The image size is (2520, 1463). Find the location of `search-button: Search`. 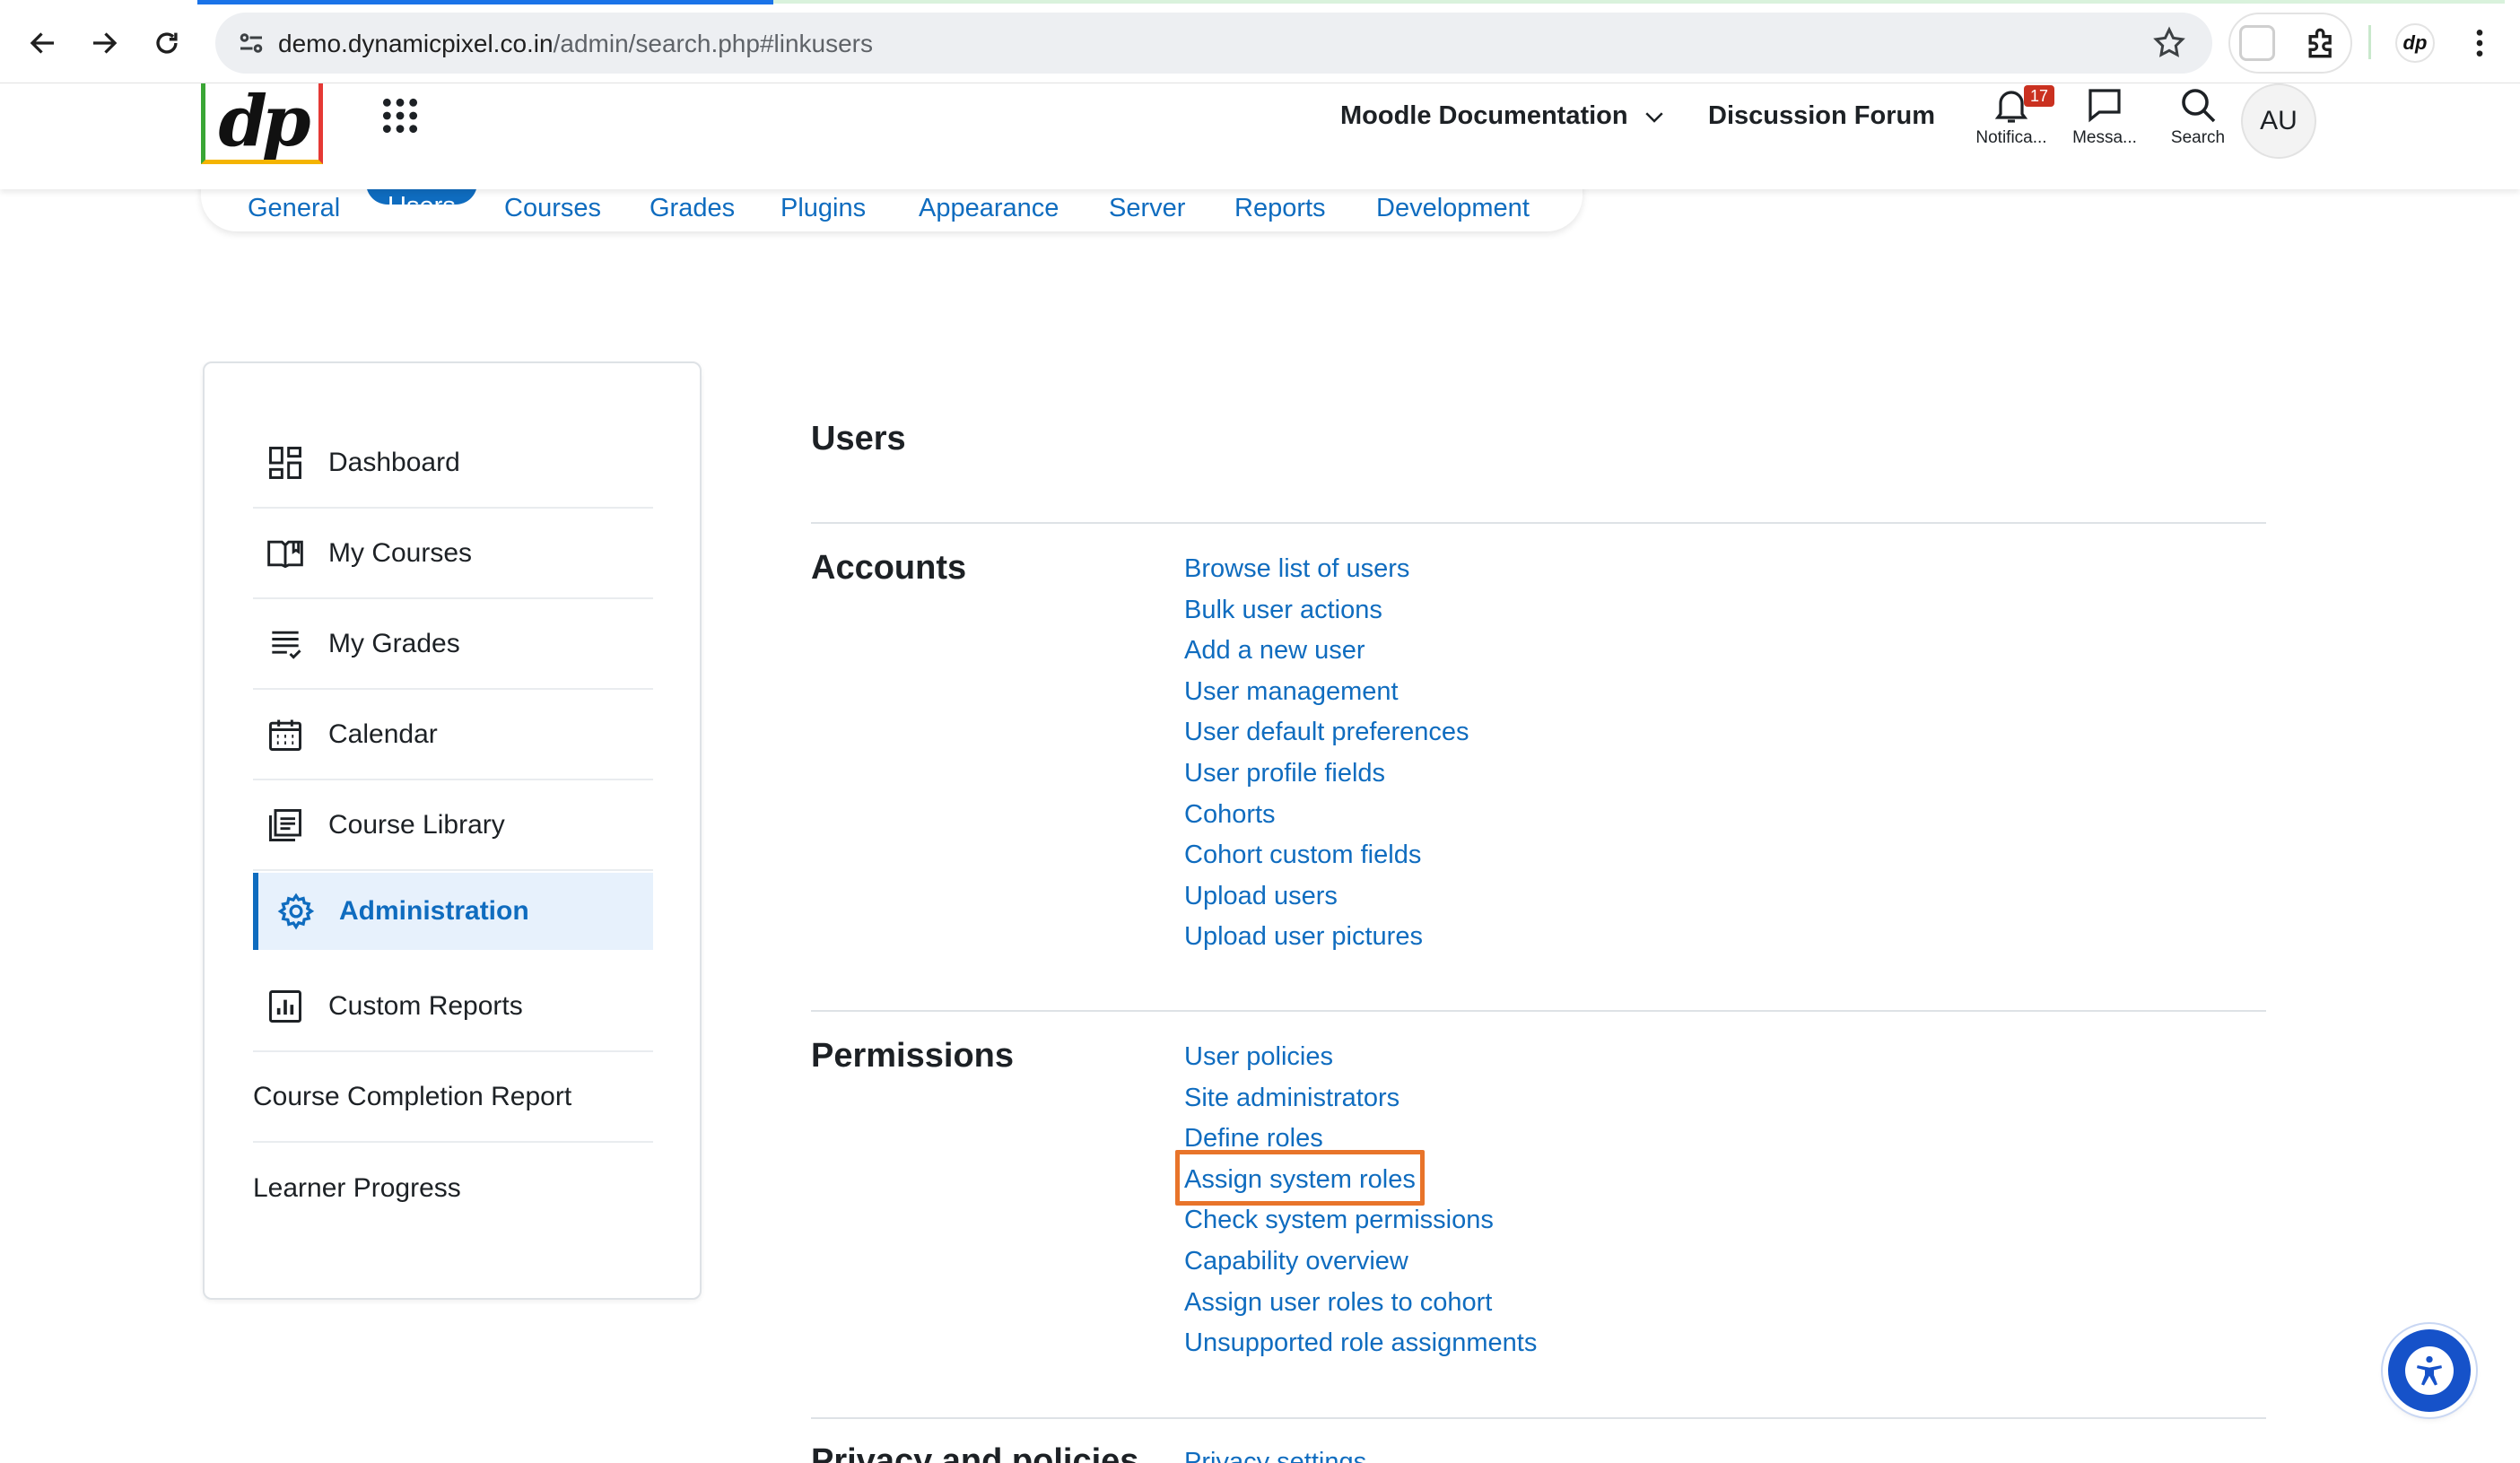

search-button: Search is located at coordinates (2198, 119).